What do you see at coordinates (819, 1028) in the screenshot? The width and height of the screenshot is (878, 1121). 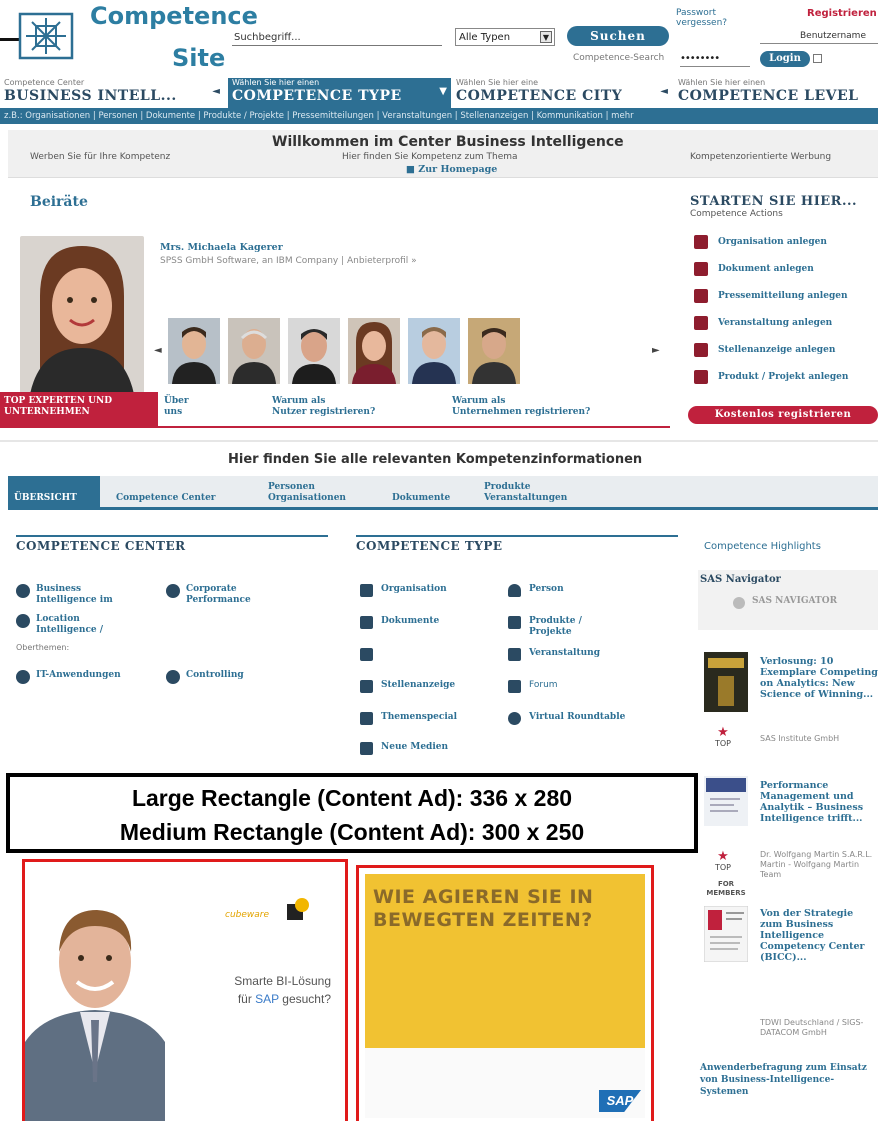 I see `highlight-author: TDWI Deutschland / SIGS-DATACOM GmbH` at bounding box center [819, 1028].